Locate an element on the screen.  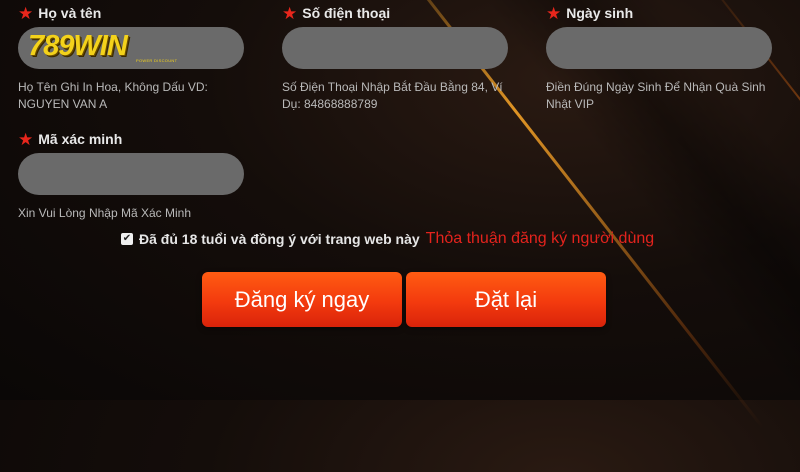
full-name-label-text: Họ và tên is located at coordinates (70, 13).